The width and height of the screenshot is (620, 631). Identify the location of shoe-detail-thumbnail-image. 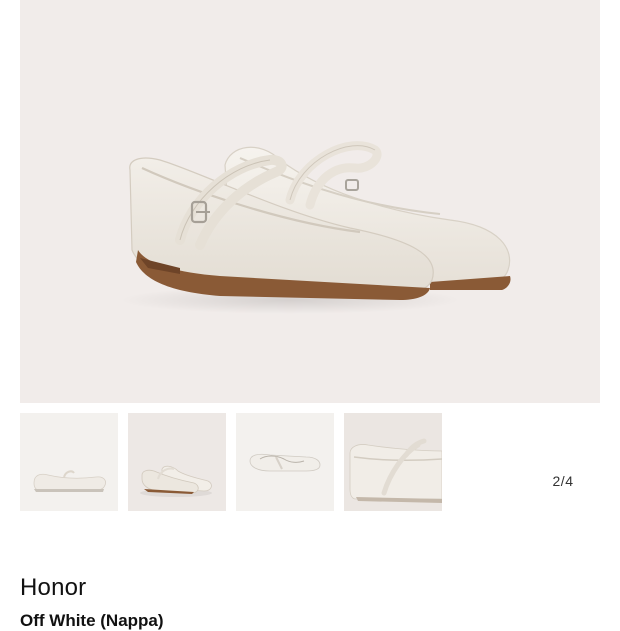
(393, 462).